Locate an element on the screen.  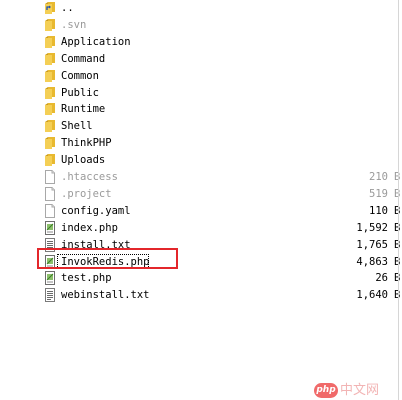
folder-row: .svn is located at coordinates (201, 25).